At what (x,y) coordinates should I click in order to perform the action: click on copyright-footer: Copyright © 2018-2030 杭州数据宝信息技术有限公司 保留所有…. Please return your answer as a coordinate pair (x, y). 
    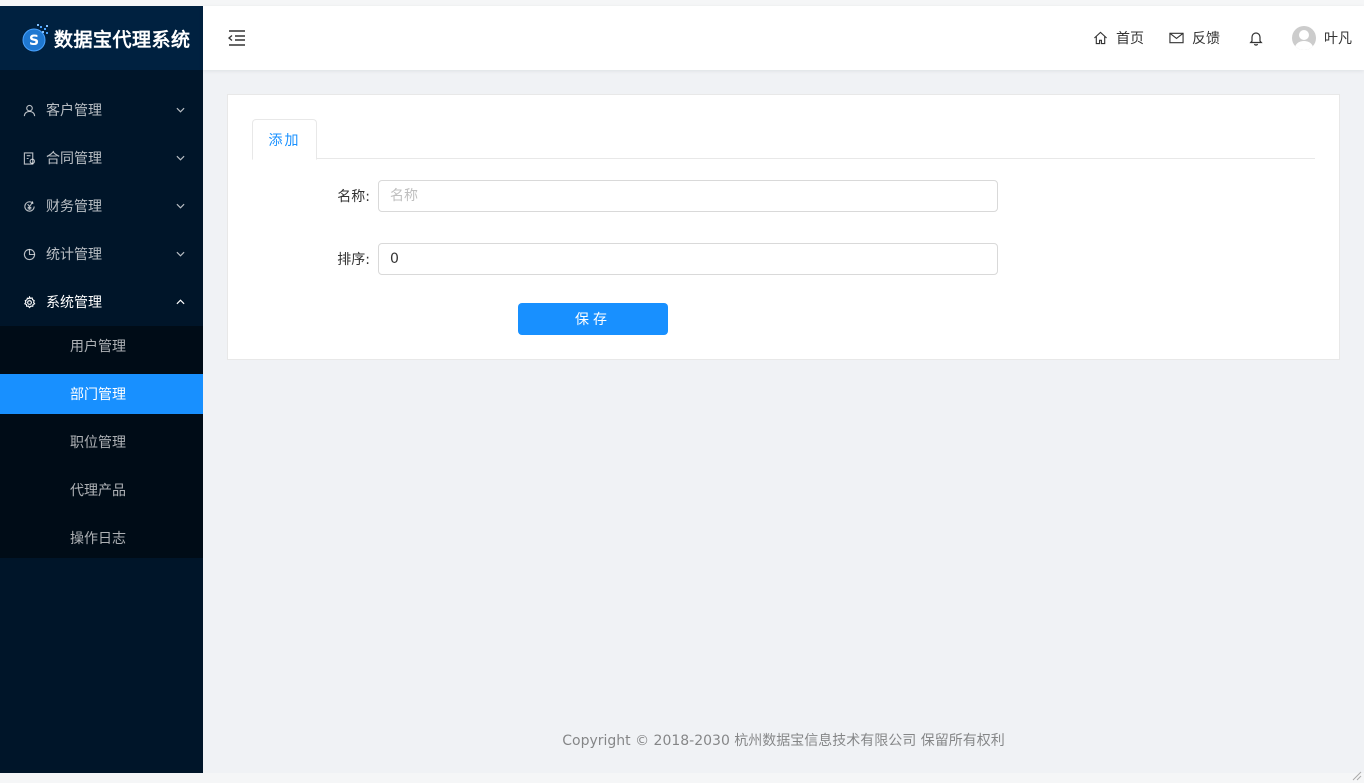
    Looking at the image, I should click on (783, 741).